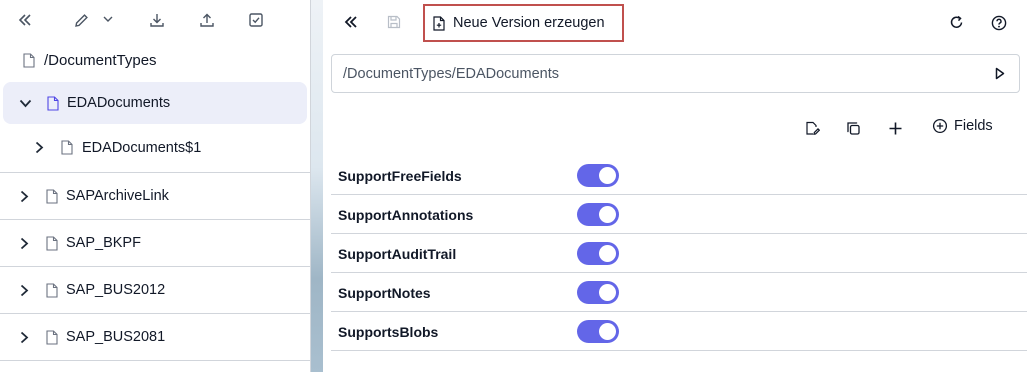  I want to click on collapse-panel-icon, so click(351, 22).